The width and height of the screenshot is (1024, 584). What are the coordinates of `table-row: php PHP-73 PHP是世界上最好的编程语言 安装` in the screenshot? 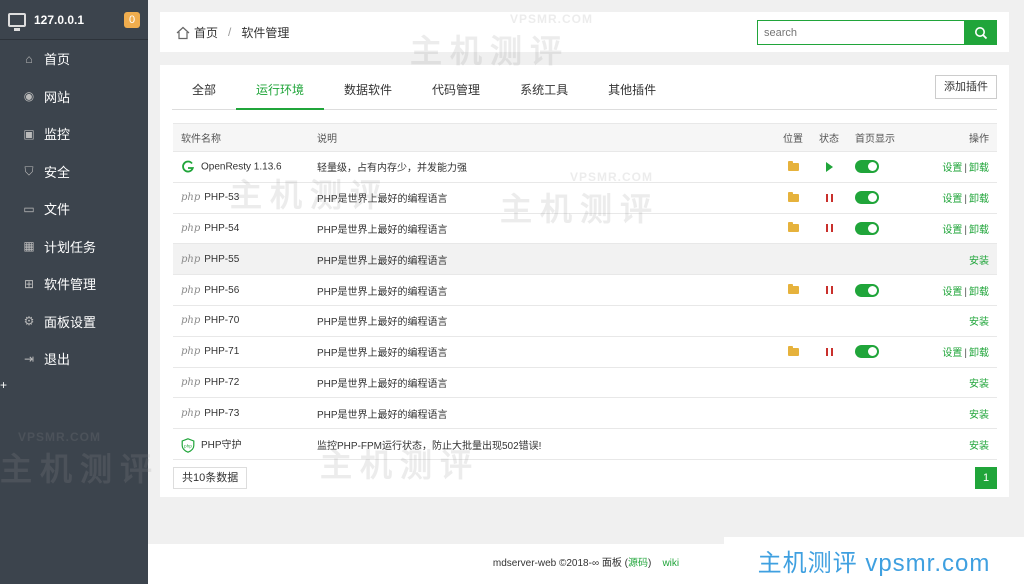 It's located at (585, 413).